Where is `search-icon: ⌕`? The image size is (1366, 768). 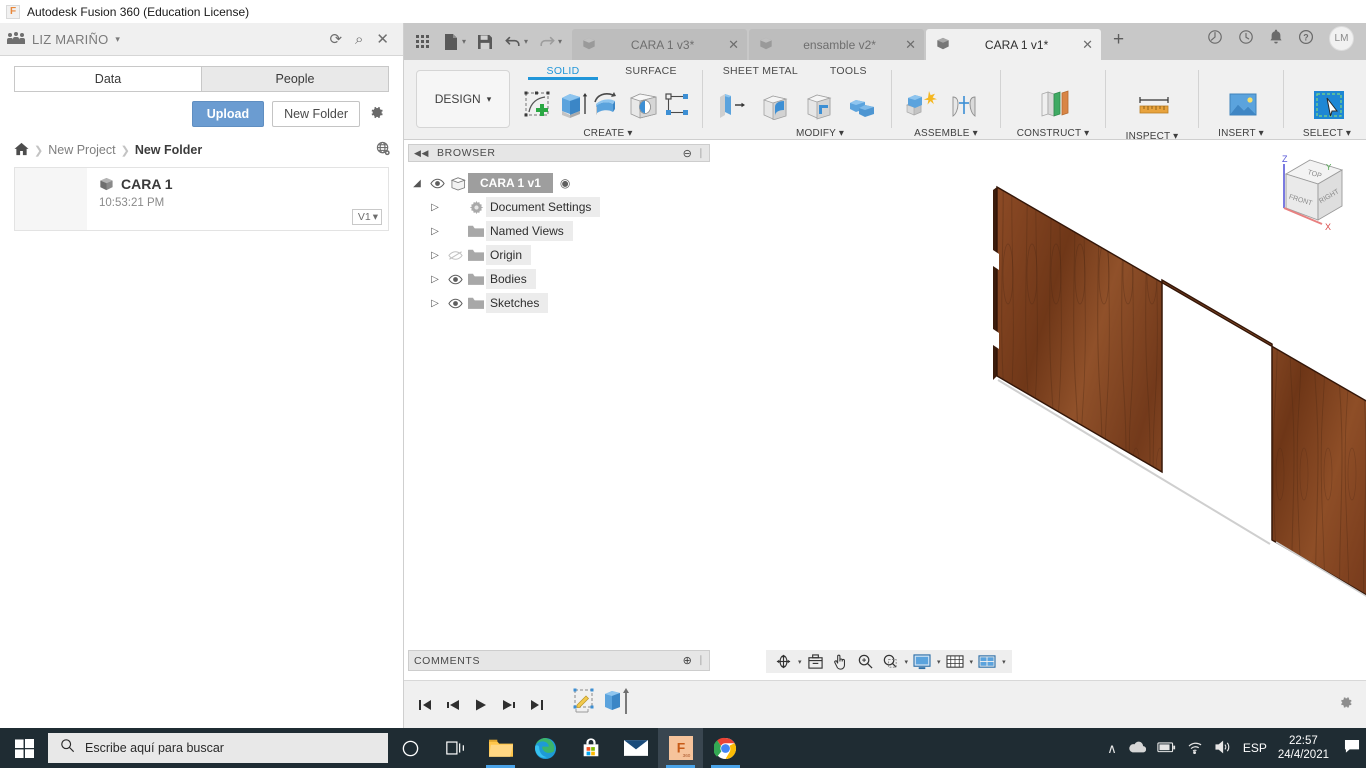 search-icon: ⌕ is located at coordinates (359, 39).